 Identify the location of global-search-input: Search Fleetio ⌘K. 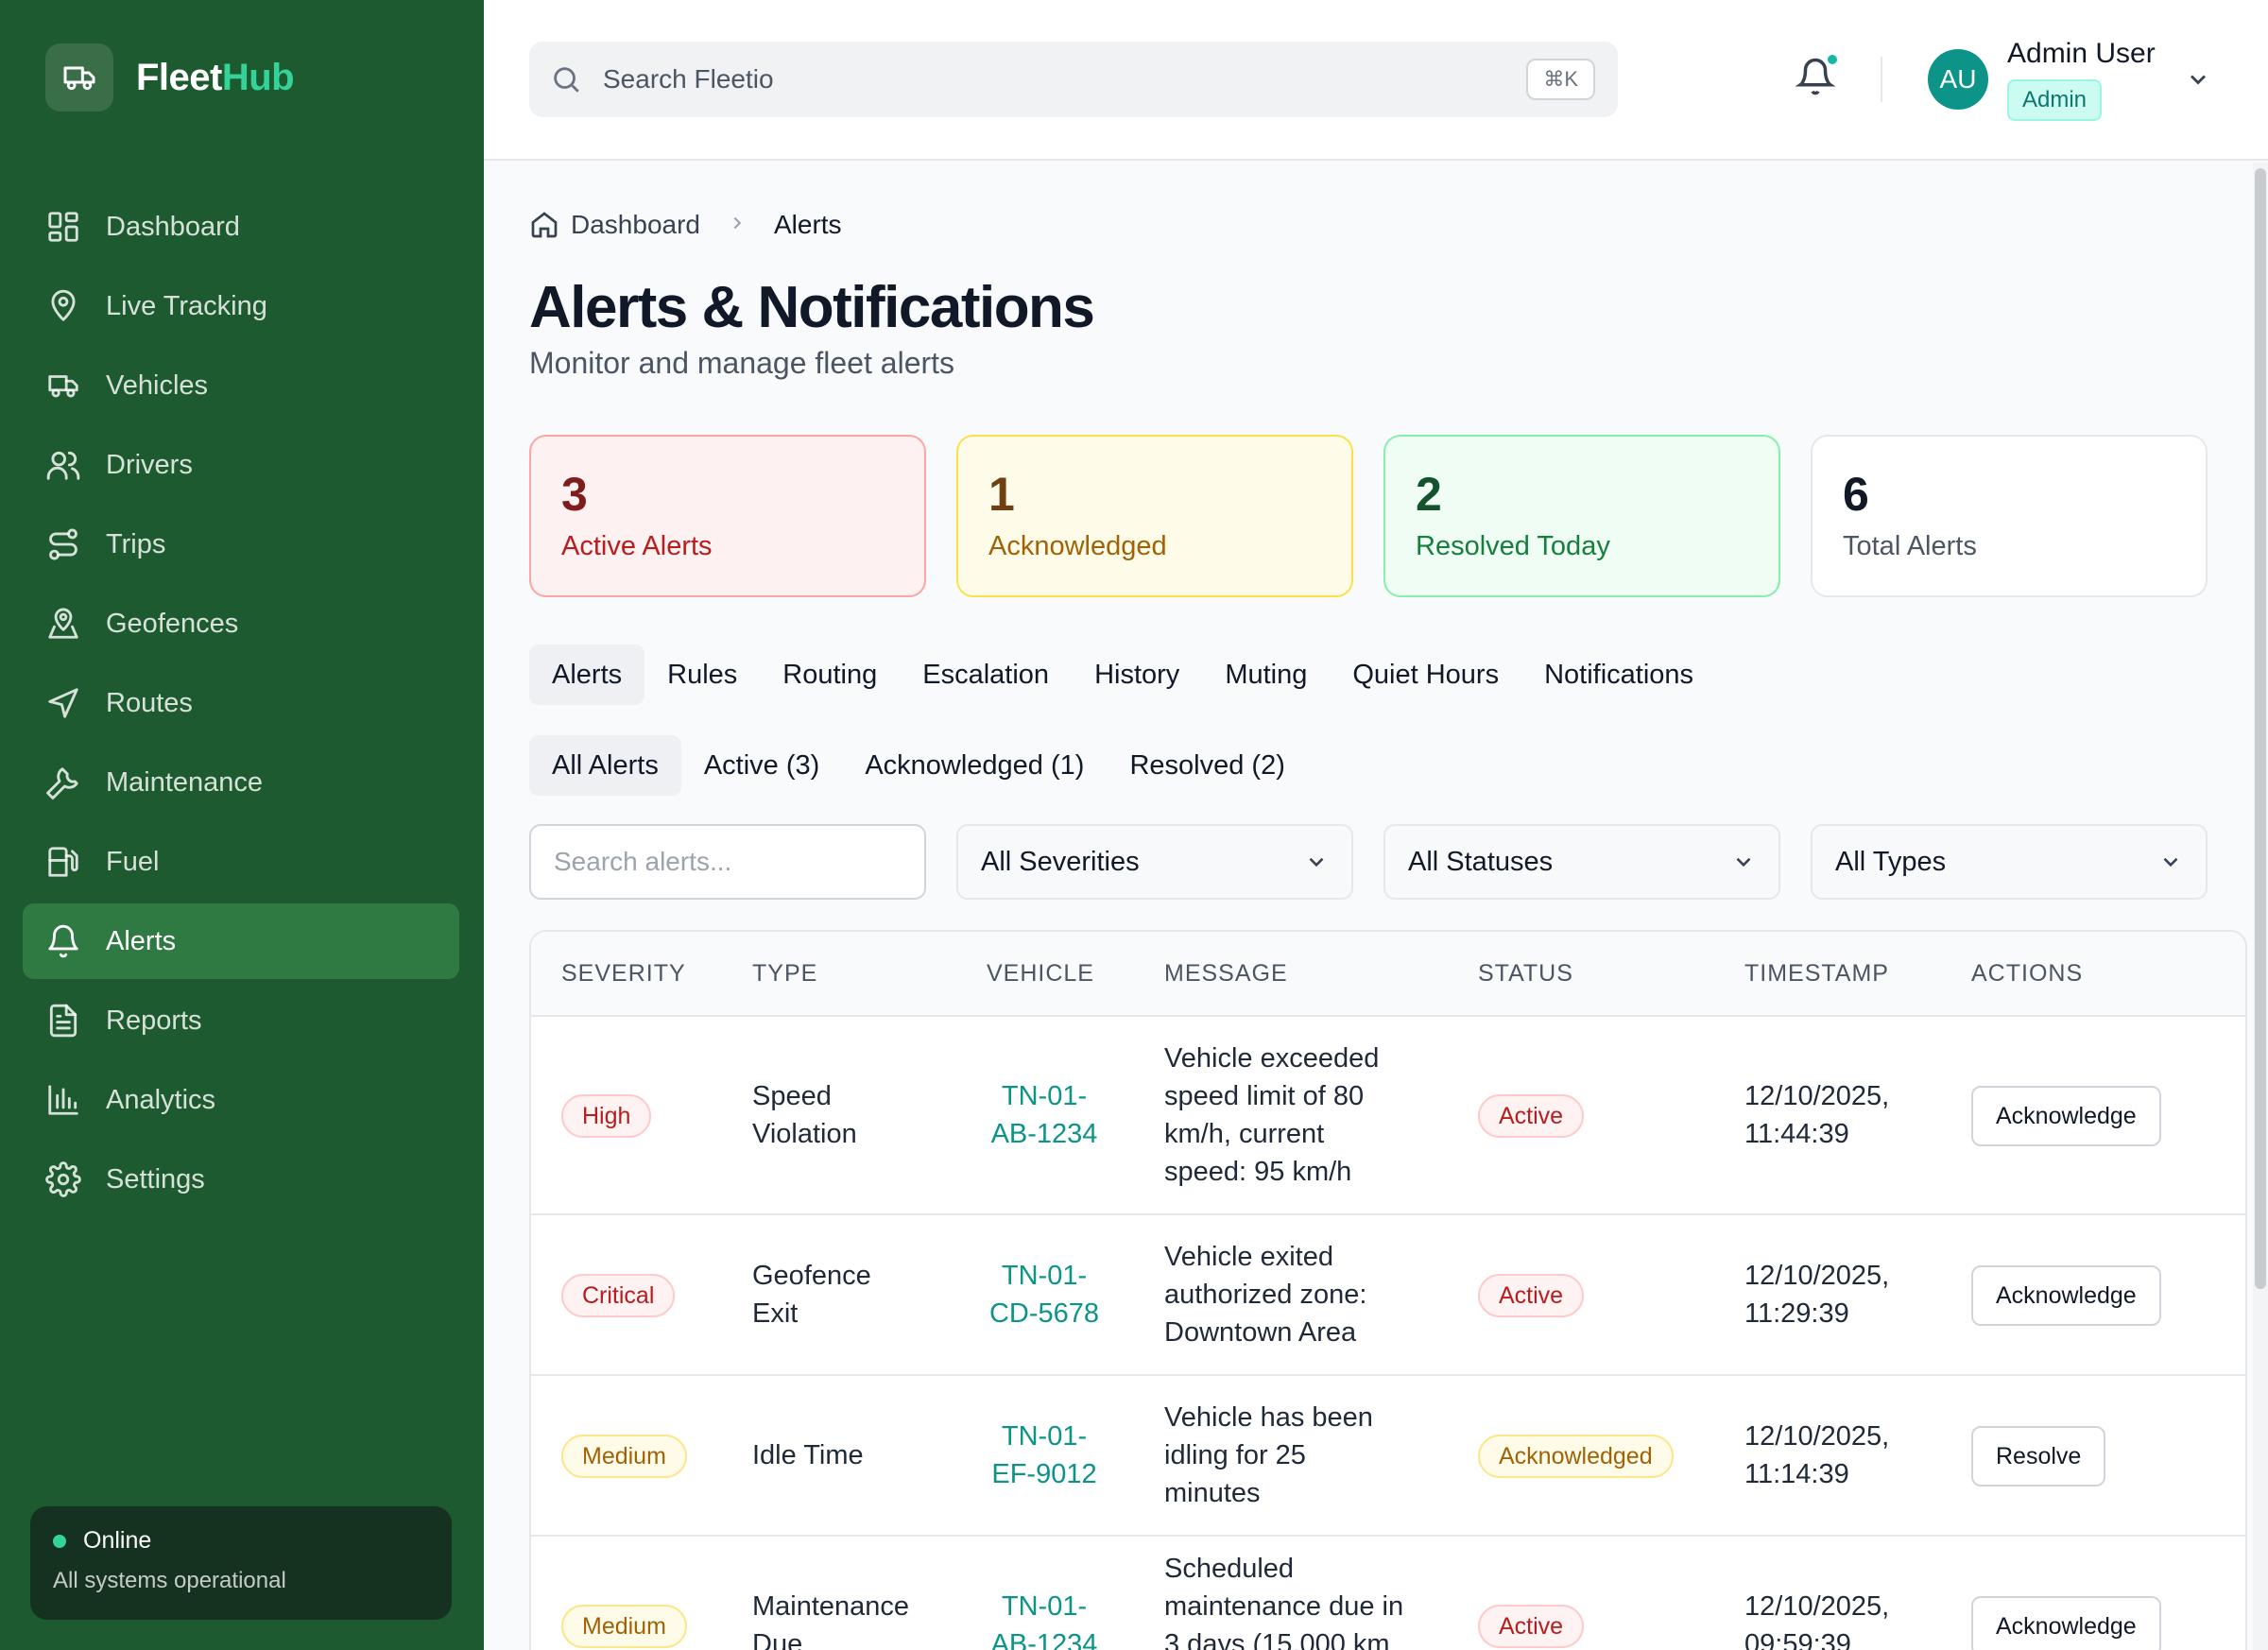
(1073, 79).